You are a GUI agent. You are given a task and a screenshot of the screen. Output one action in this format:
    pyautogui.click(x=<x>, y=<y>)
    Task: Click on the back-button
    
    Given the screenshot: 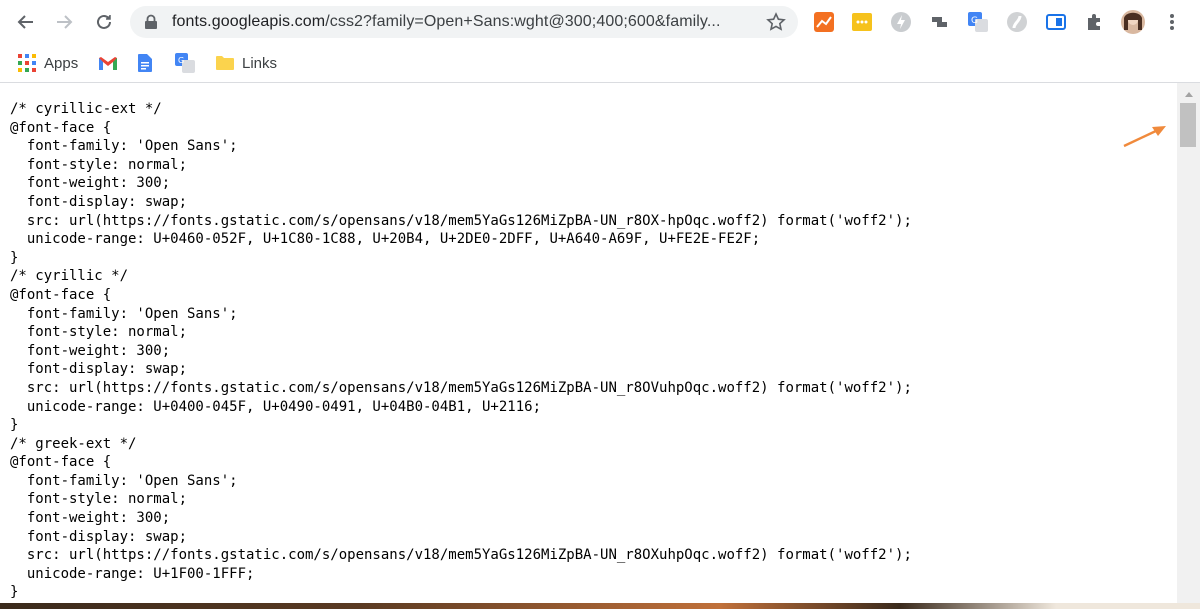 What is the action you would take?
    pyautogui.click(x=26, y=22)
    